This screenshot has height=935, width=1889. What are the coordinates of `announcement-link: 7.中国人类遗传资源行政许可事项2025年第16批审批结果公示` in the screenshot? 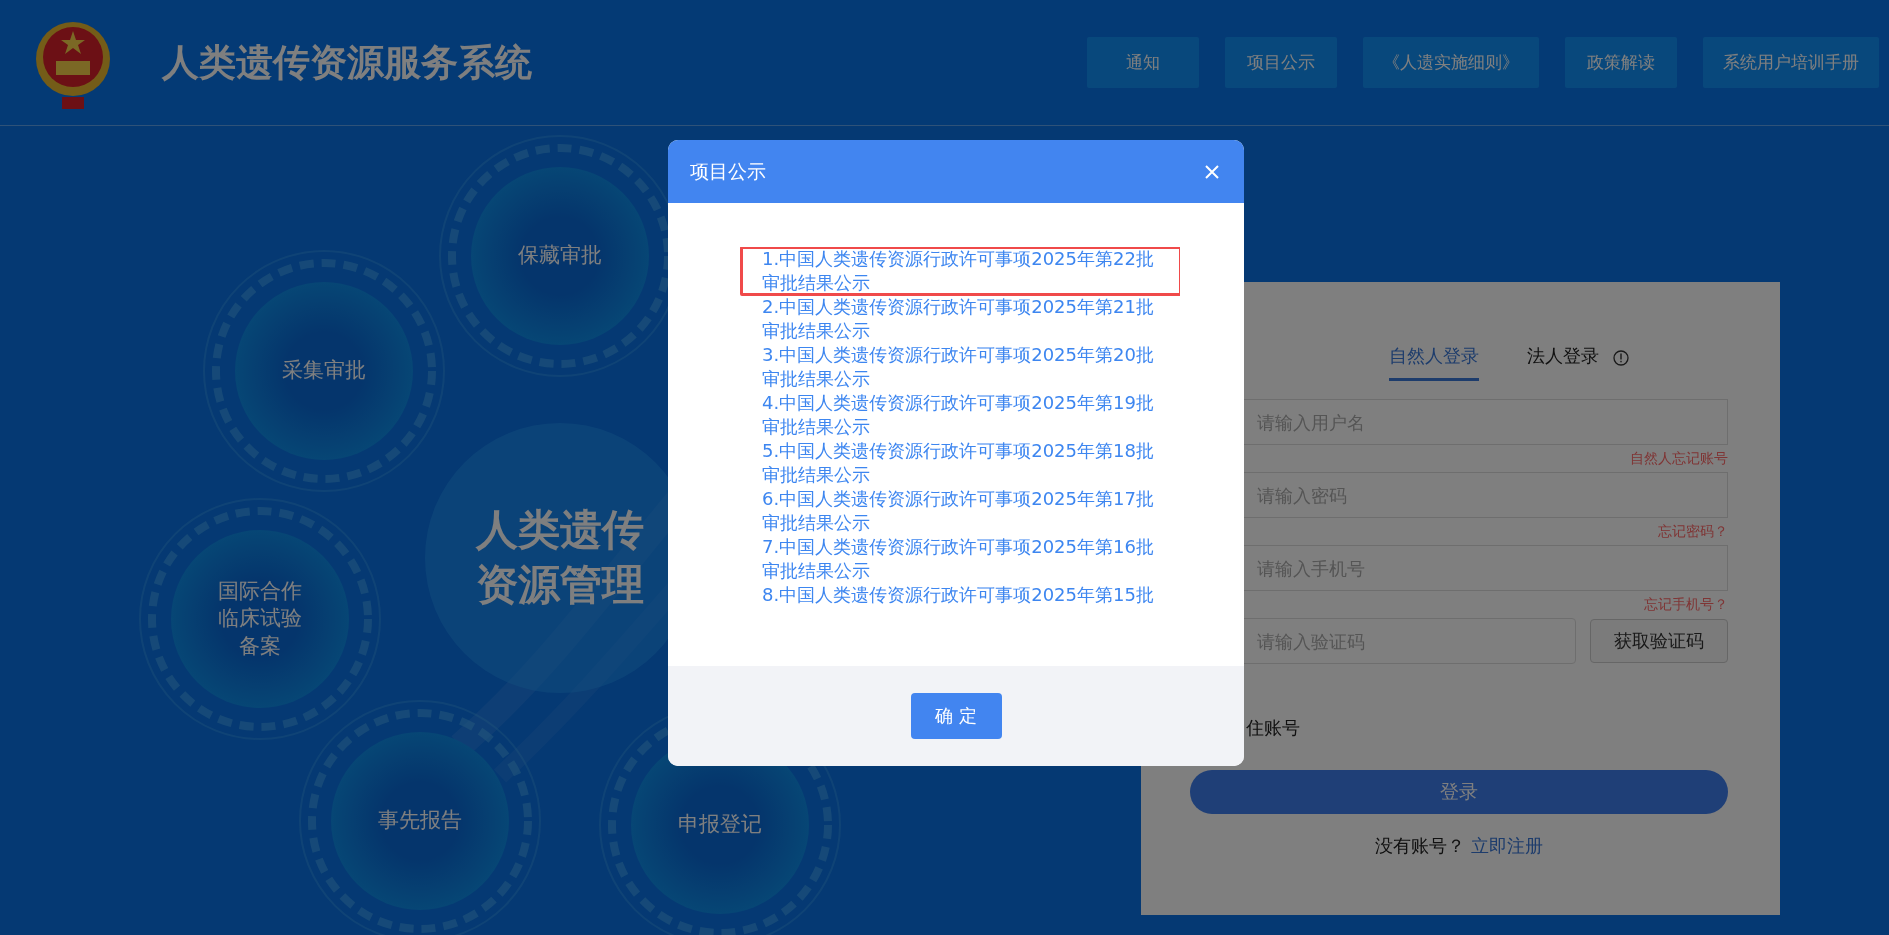 It's located at (960, 559).